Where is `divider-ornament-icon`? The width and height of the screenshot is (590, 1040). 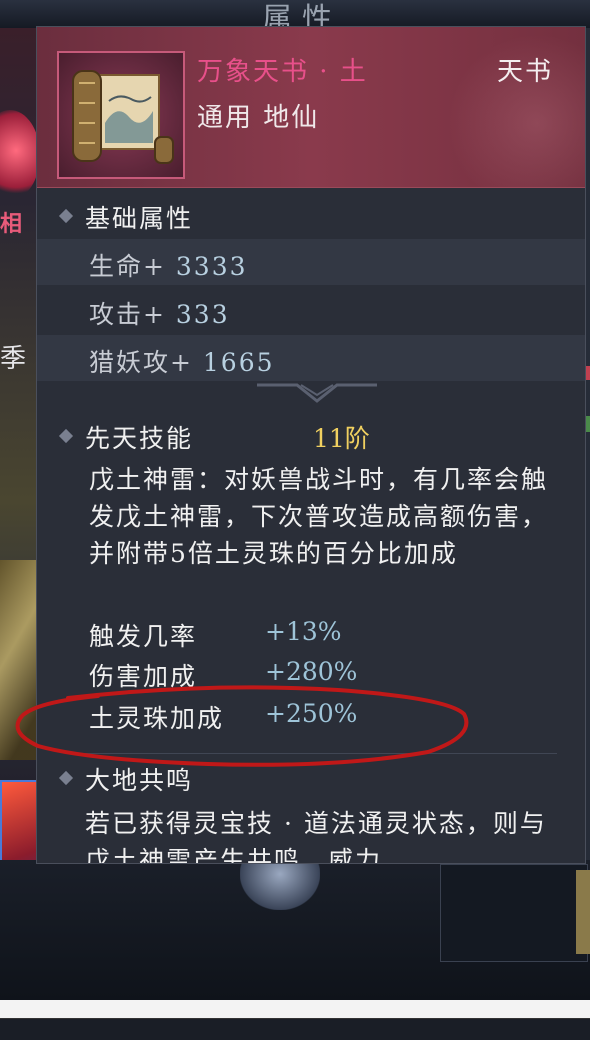
divider-ornament-icon is located at coordinates (317, 393).